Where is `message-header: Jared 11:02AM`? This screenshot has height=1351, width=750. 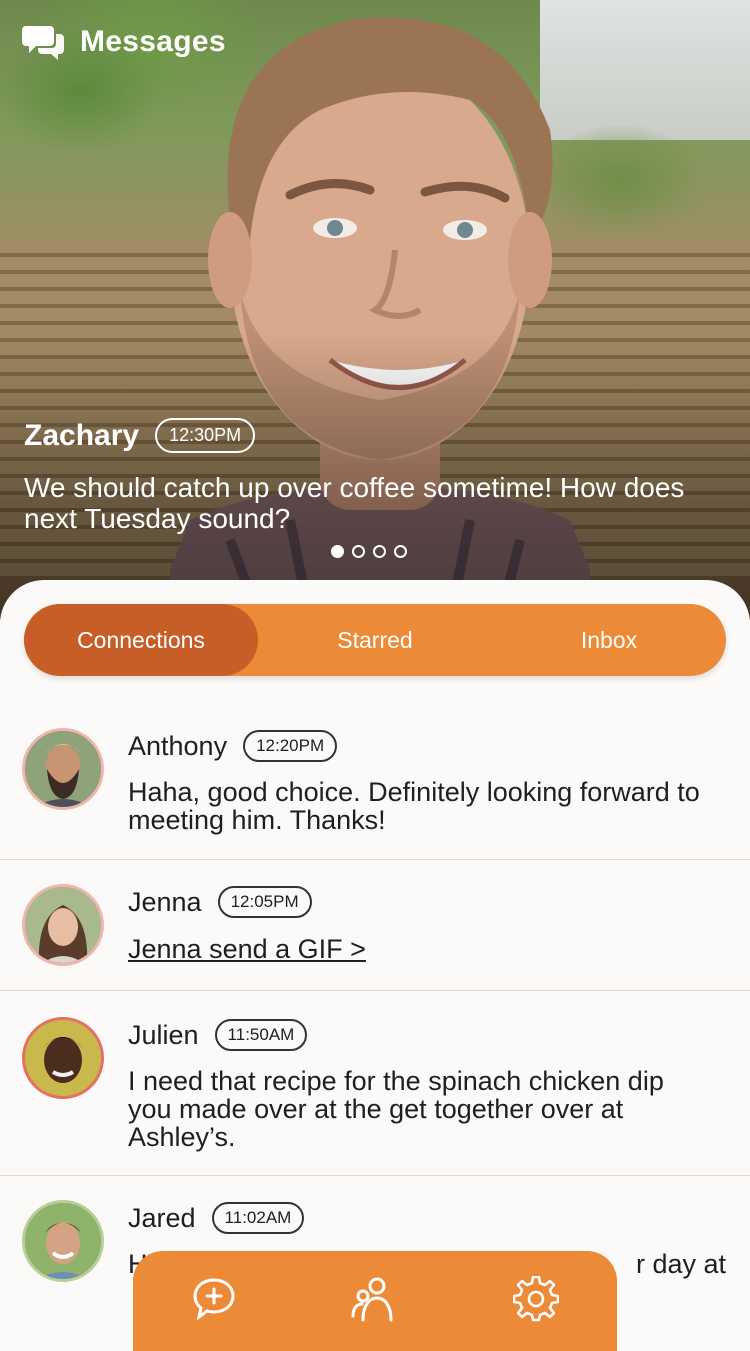 message-header: Jared 11:02AM is located at coordinates (419, 1218).